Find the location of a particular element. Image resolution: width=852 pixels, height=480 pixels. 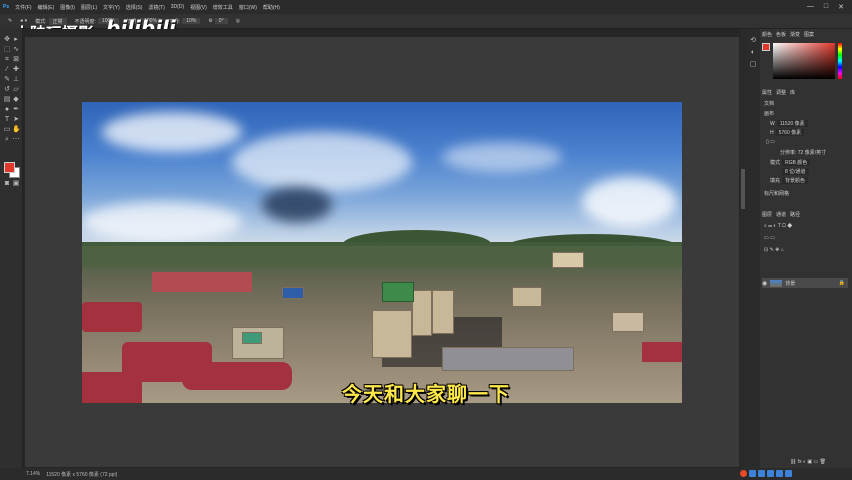

tab-gradients: 渐变 is located at coordinates (795, 34).